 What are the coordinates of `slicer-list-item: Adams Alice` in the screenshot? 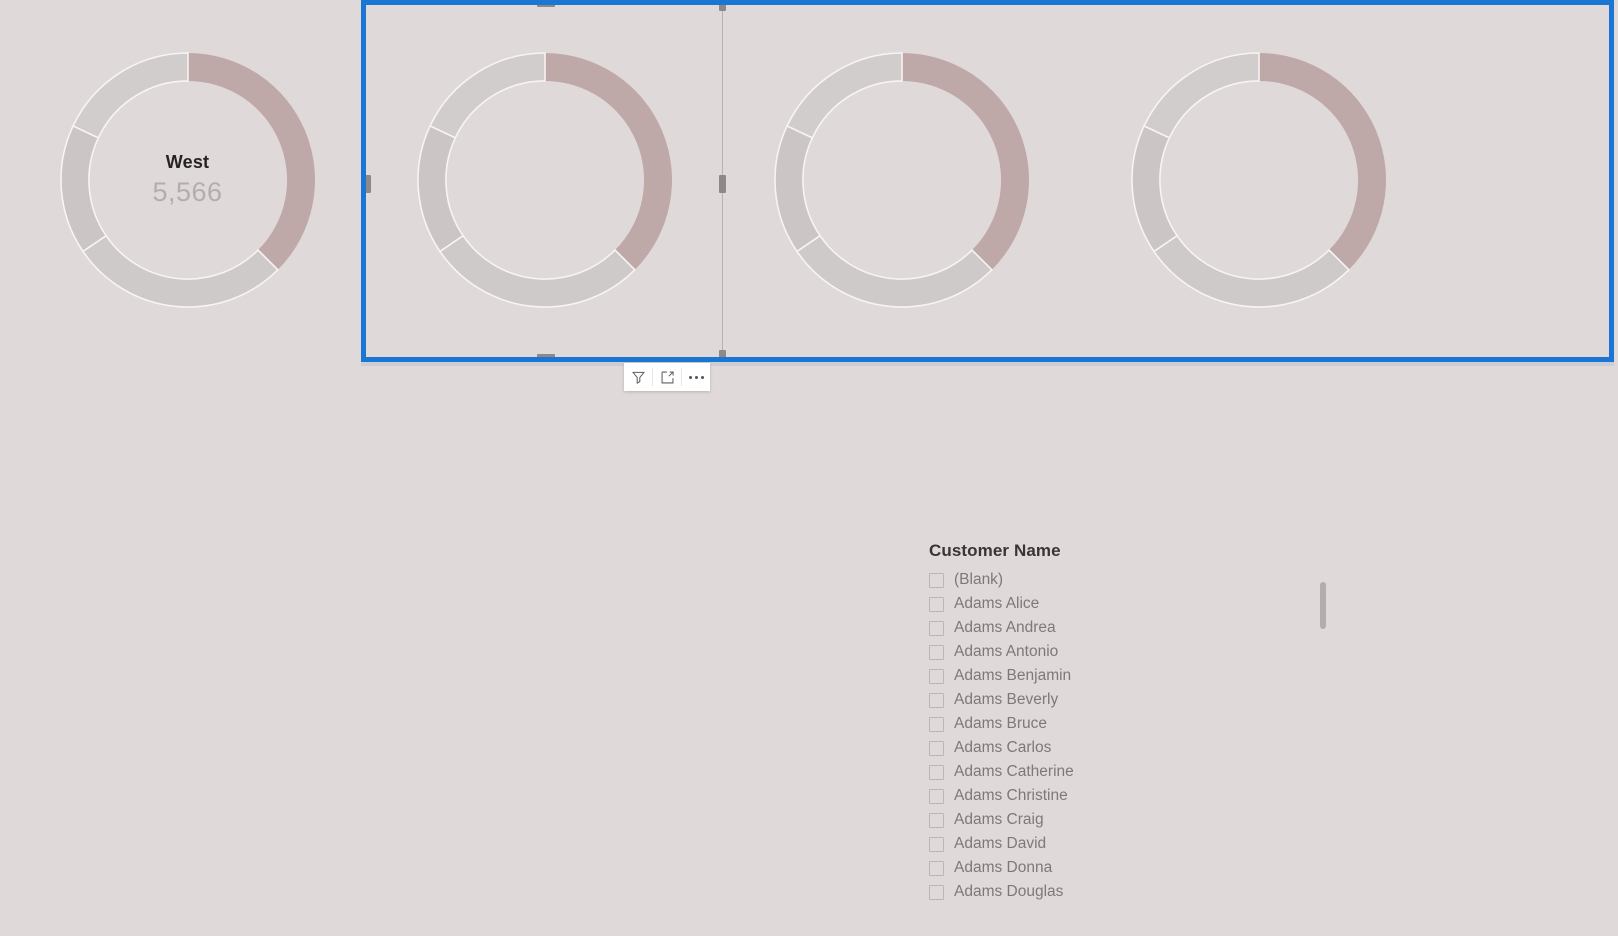 It's located at (1126, 604).